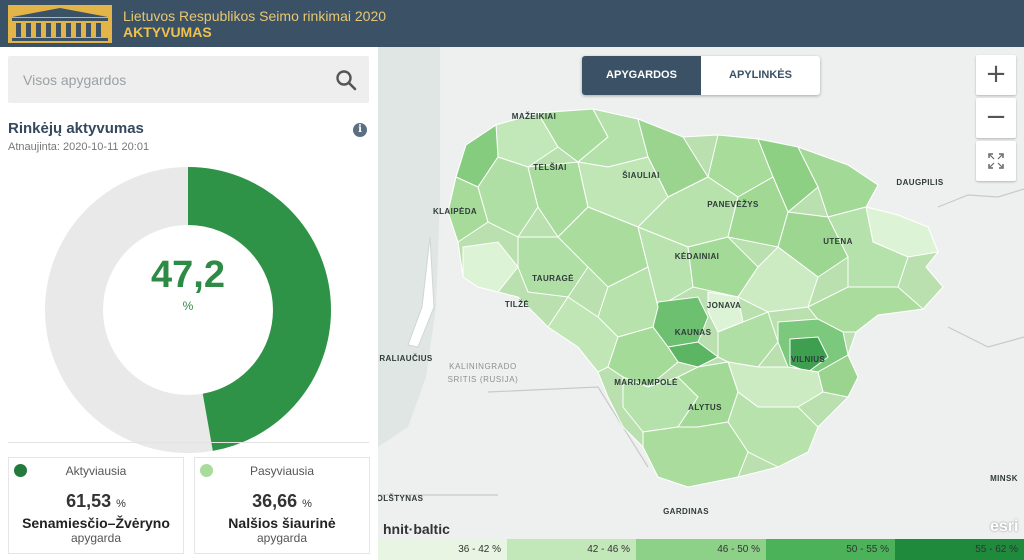 The height and width of the screenshot is (560, 1024). Describe the element at coordinates (733, 204) in the screenshot. I see `city-label: PANEVĖŽYS` at that location.